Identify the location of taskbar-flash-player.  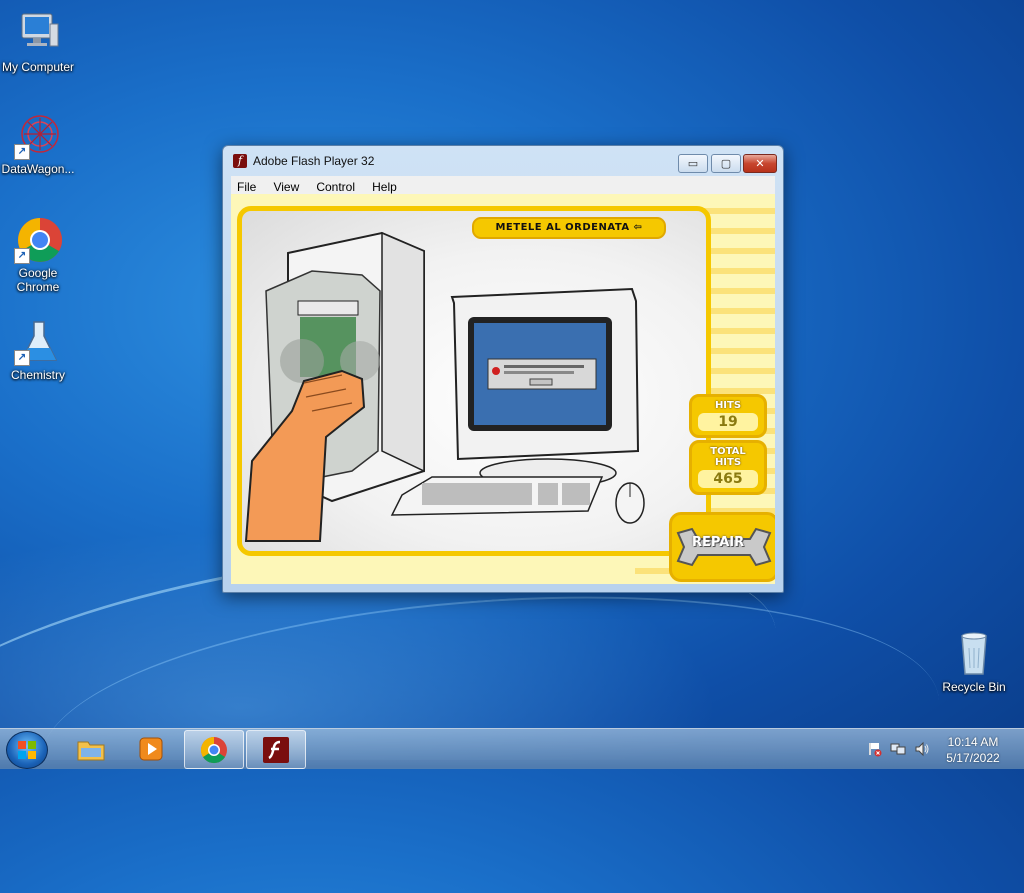
(276, 749).